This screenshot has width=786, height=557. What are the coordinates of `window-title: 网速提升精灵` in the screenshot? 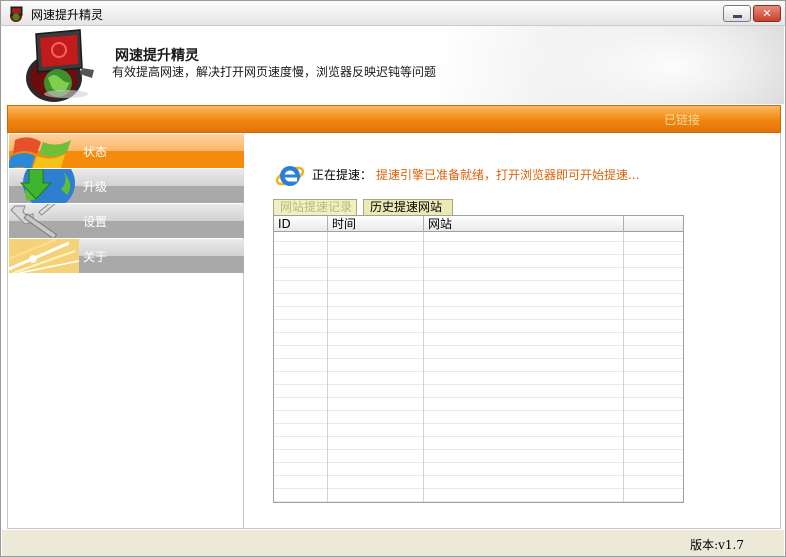 It's located at (67, 15).